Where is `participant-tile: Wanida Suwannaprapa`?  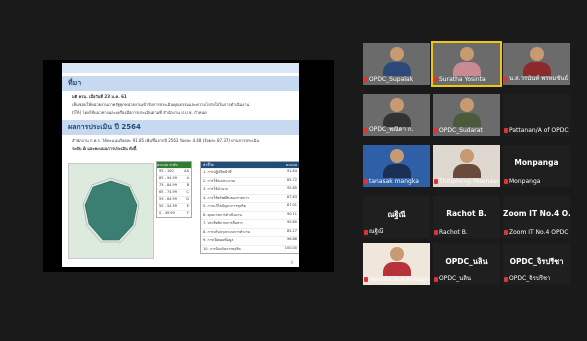
participant-tile: Wanida Suwannaprapa is located at coordinates (396, 264).